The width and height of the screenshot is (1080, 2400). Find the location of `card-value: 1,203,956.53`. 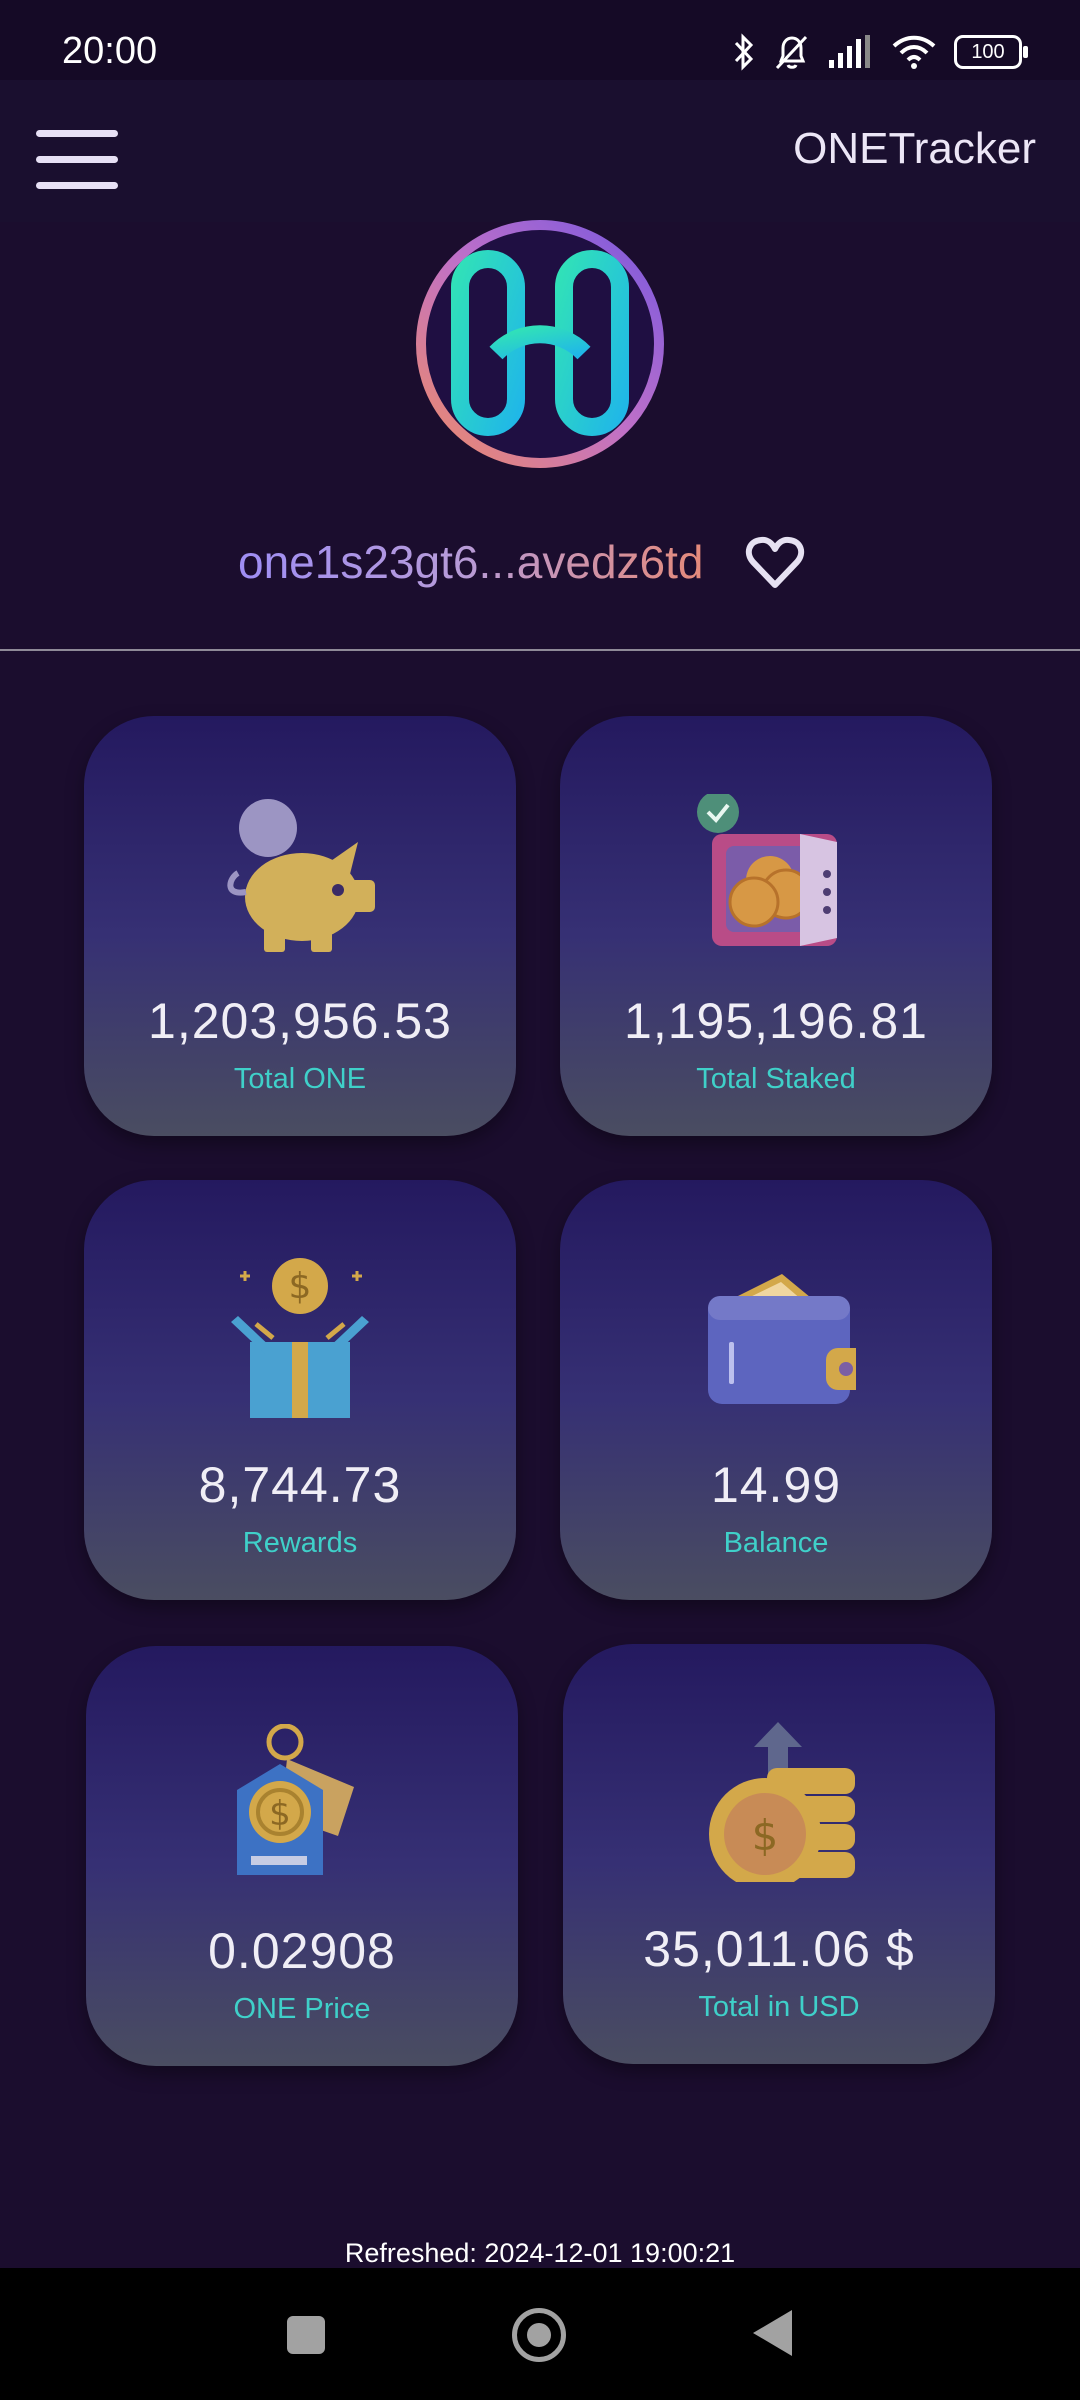

card-value: 1,203,956.53 is located at coordinates (300, 1021).